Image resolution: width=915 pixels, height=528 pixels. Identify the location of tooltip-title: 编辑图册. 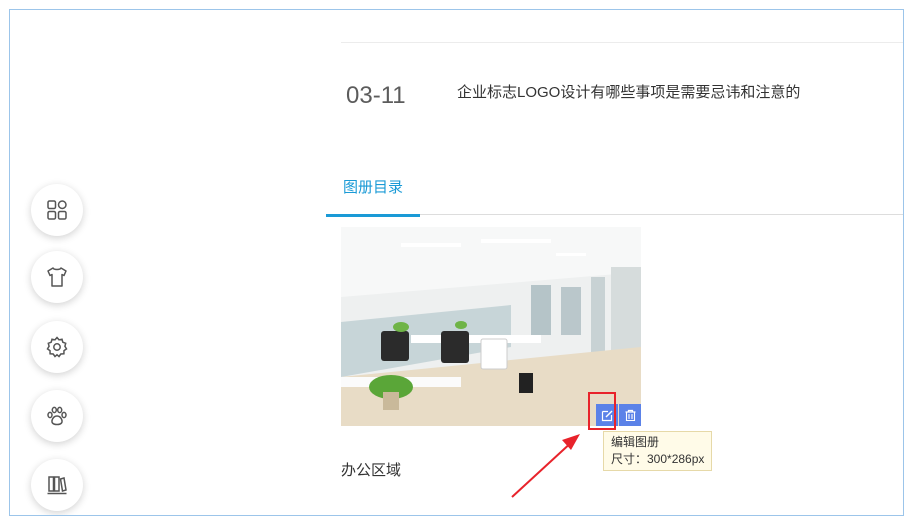
(635, 442).